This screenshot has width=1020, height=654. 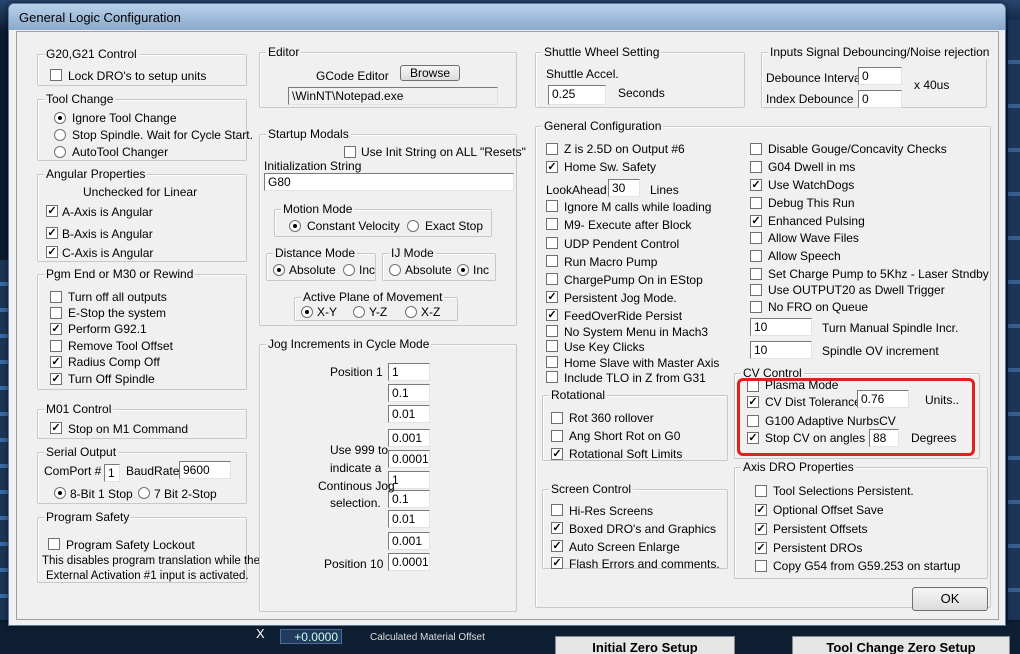 I want to click on use-key-clicks-label: Use Key Clicks, so click(x=604, y=347).